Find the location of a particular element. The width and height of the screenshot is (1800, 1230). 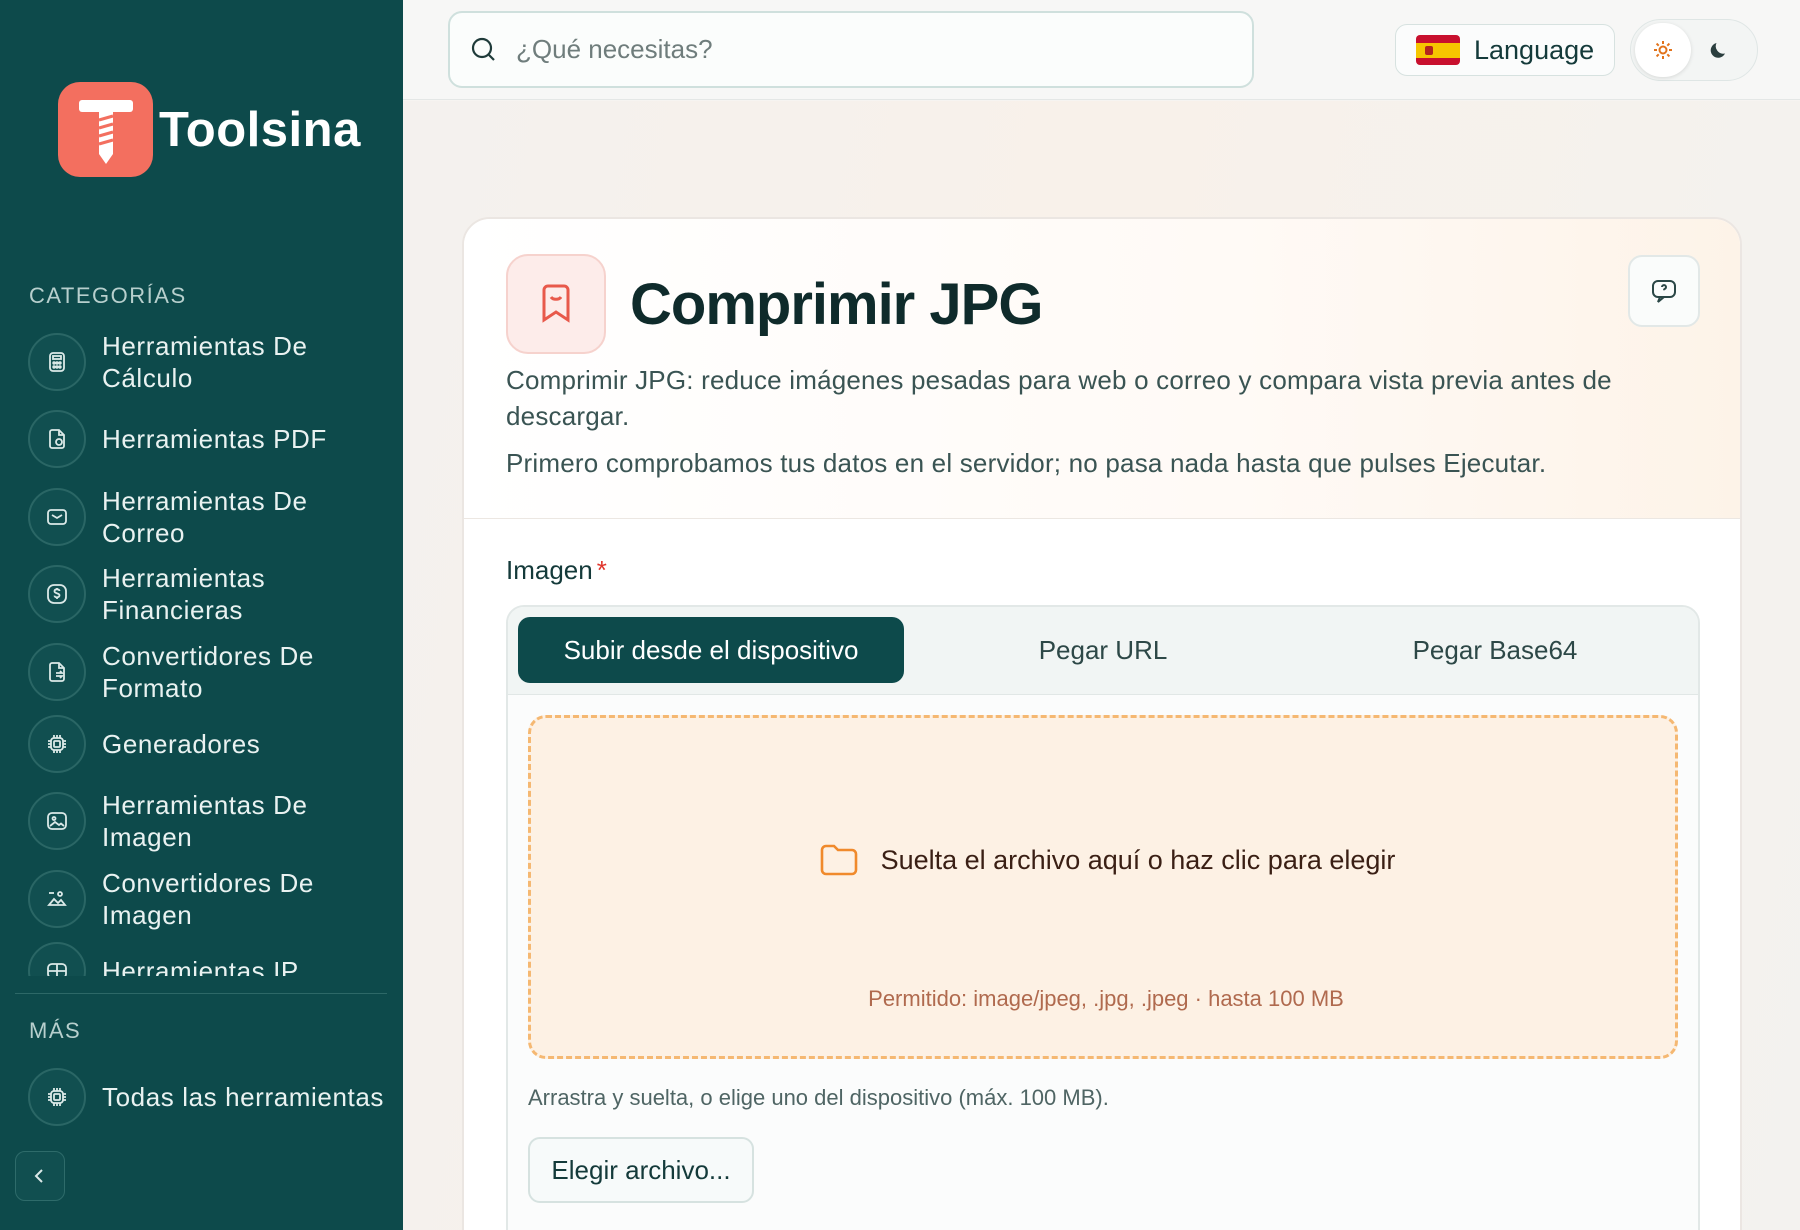

search-icon is located at coordinates (483, 49).